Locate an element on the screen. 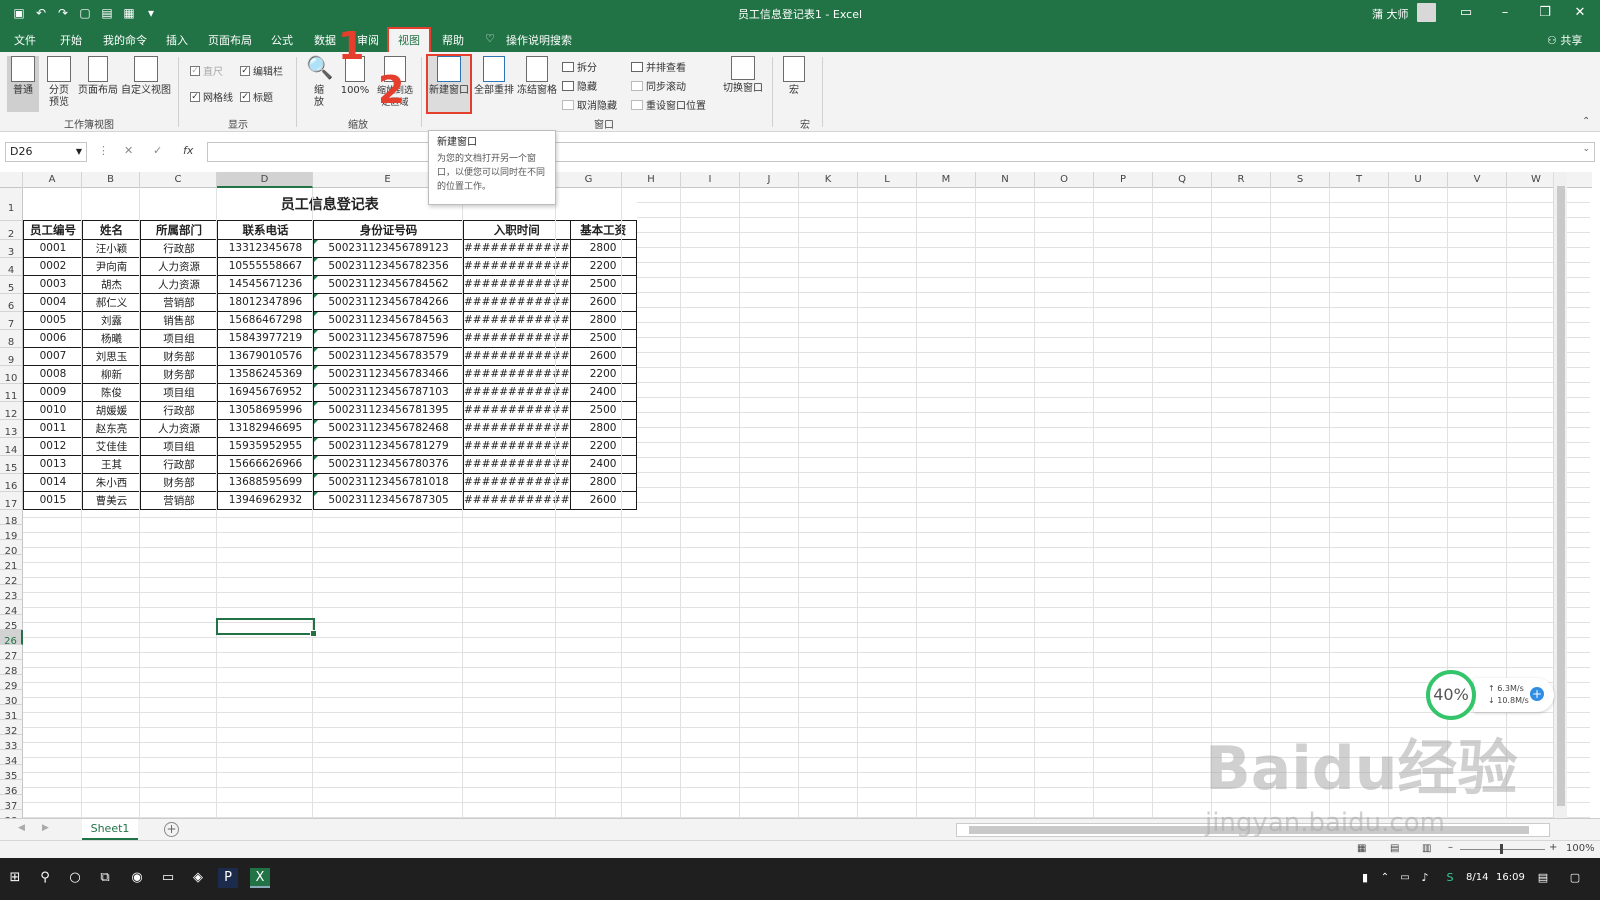 The image size is (1600, 900). row-header: 18 is located at coordinates (11, 518).